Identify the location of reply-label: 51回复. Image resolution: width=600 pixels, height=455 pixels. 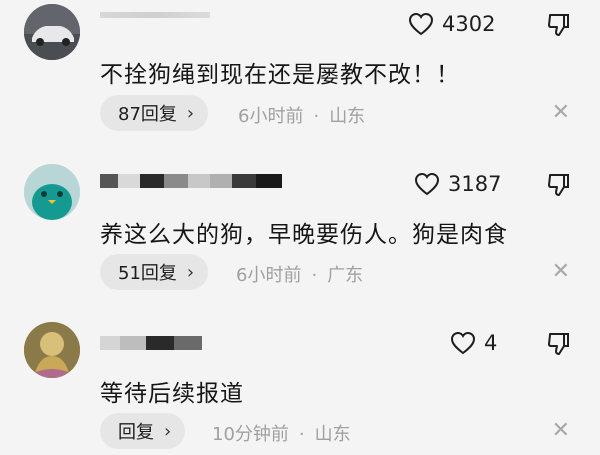
(147, 273).